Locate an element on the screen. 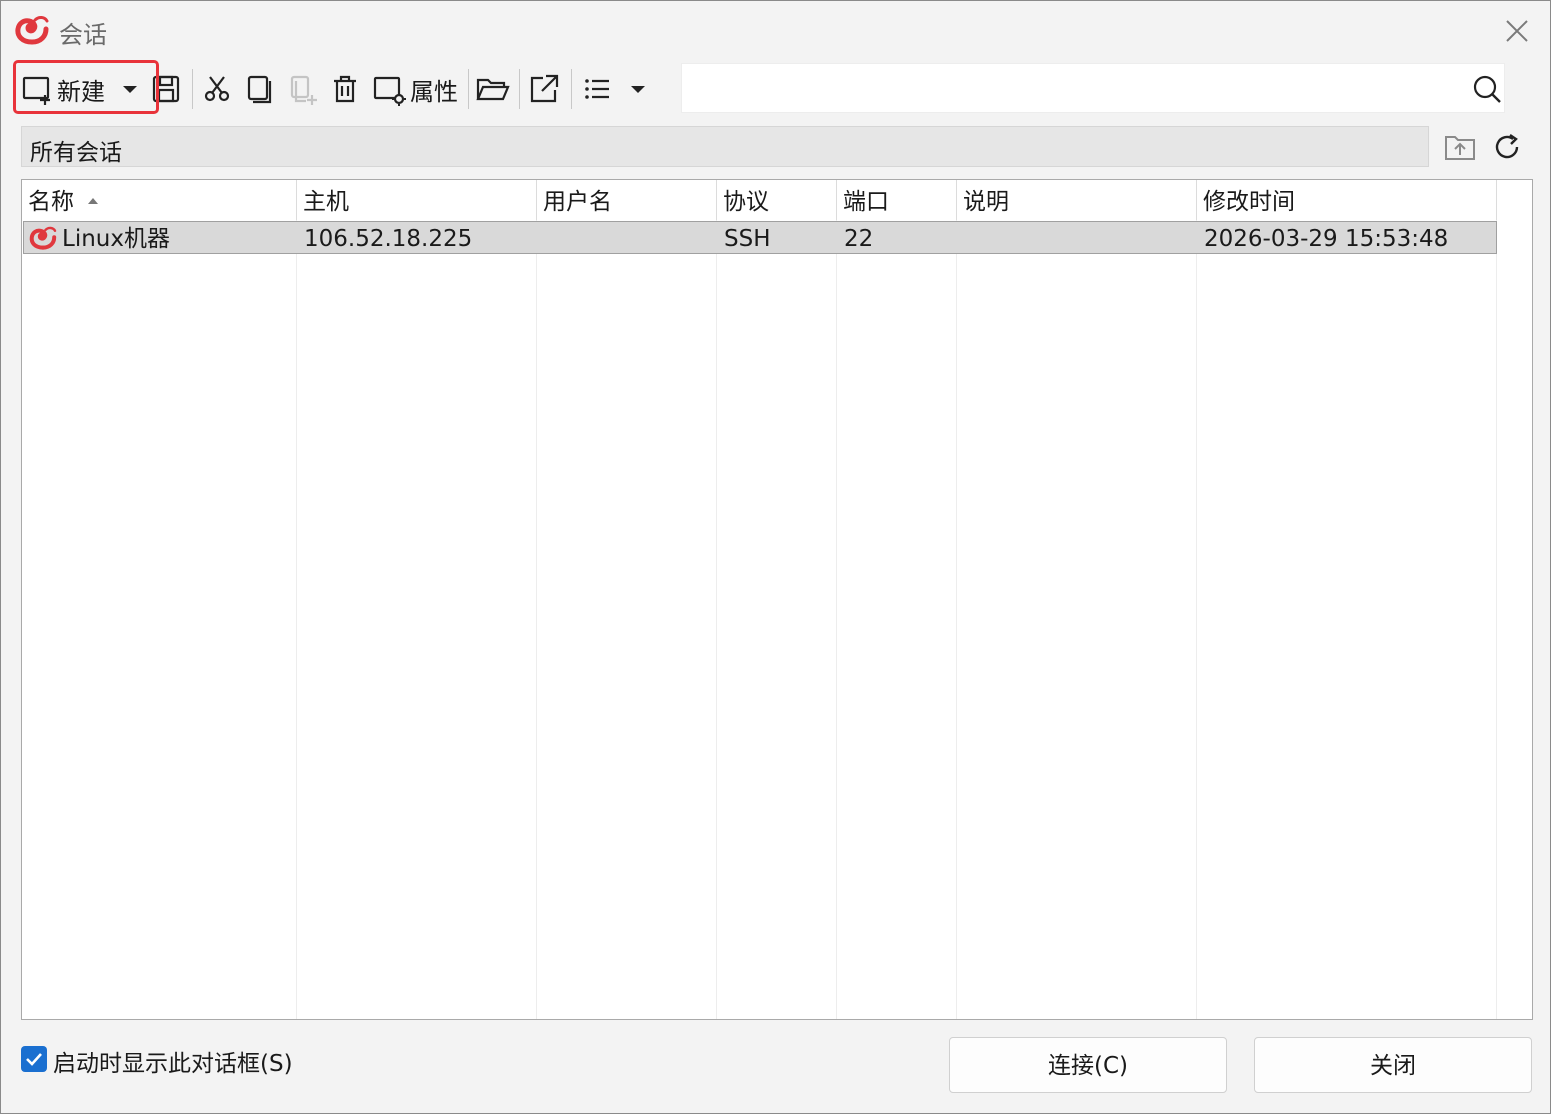 This screenshot has height=1114, width=1551. xshell-session-icon is located at coordinates (43, 238).